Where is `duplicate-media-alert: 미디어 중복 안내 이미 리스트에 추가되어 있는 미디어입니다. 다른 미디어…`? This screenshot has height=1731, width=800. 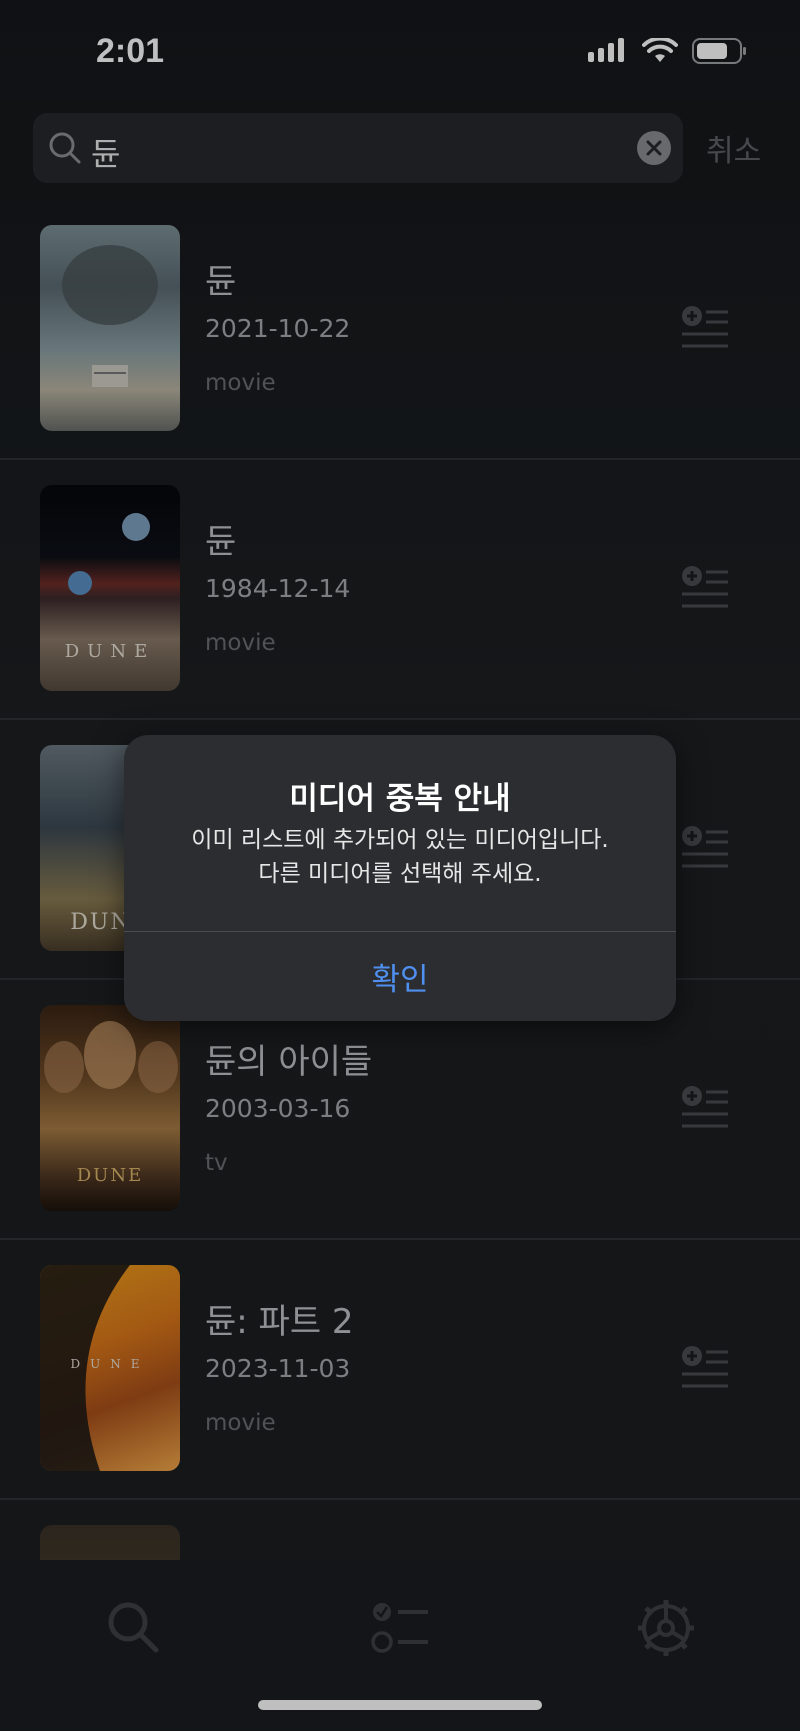 duplicate-media-alert: 미디어 중복 안내 이미 리스트에 추가되어 있는 미디어입니다. 다른 미디어… is located at coordinates (400, 878).